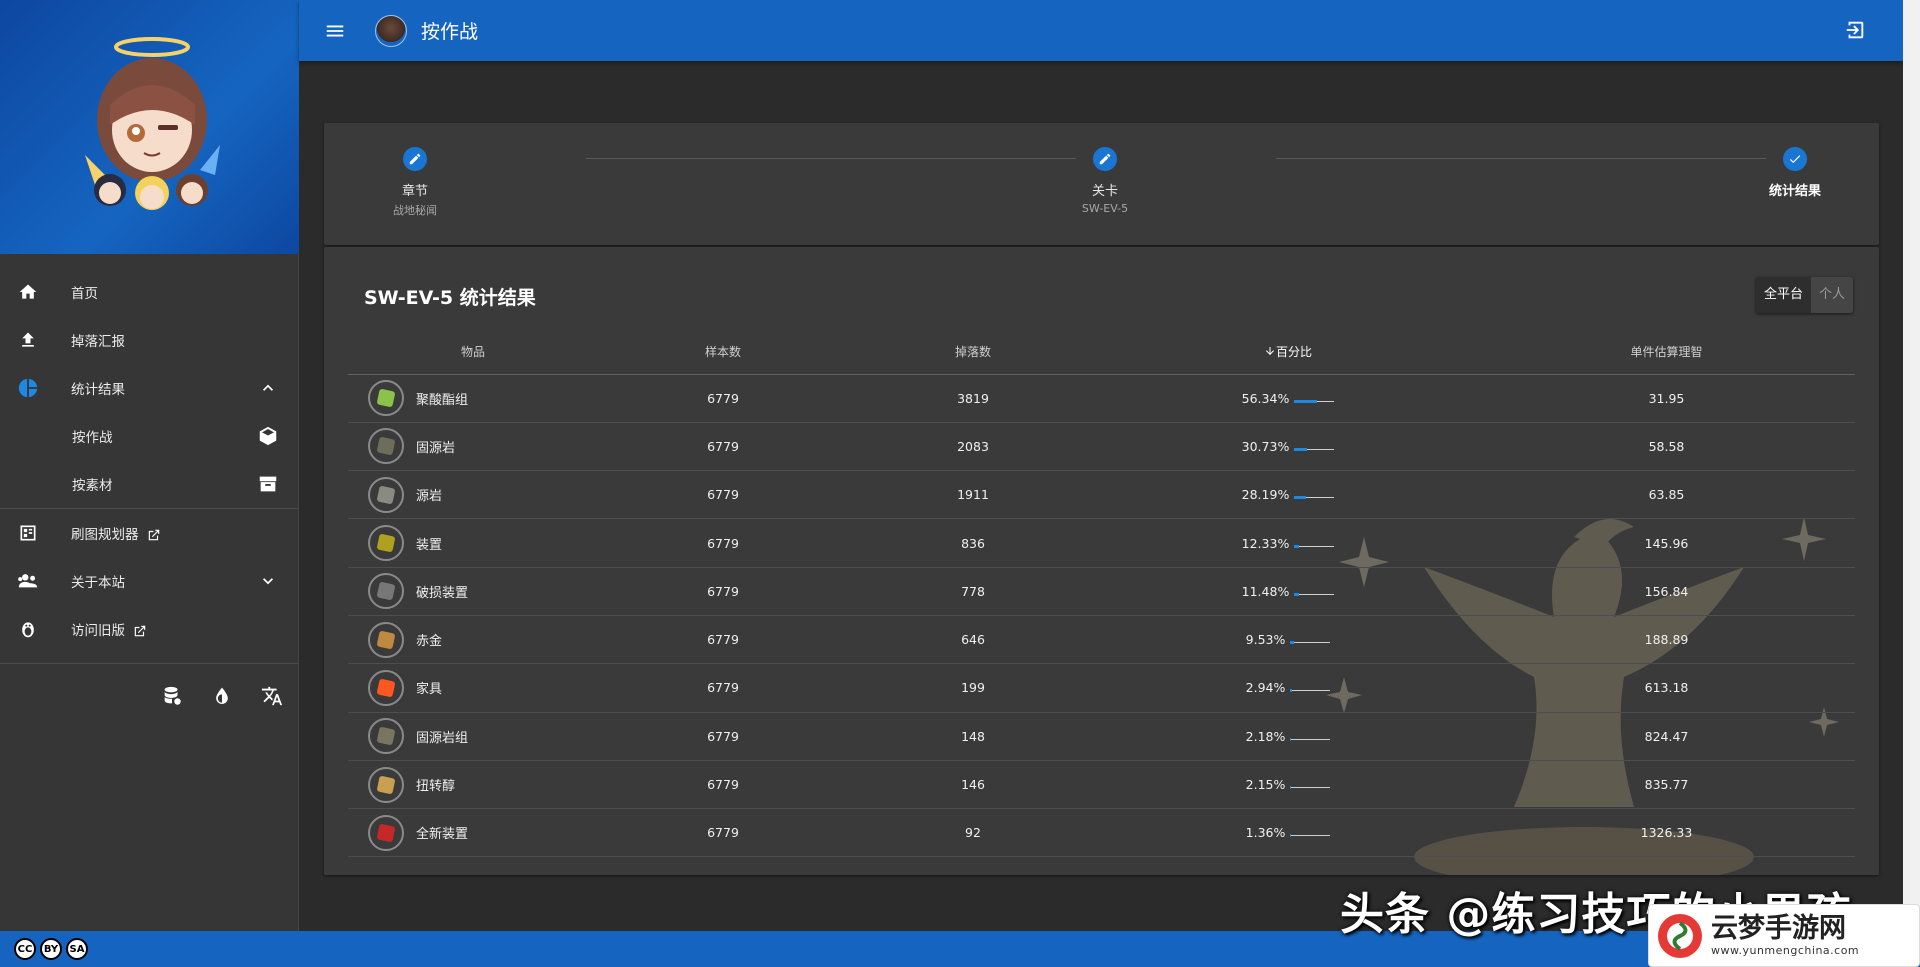  I want to click on col-header-drops: 掉落数, so click(973, 352).